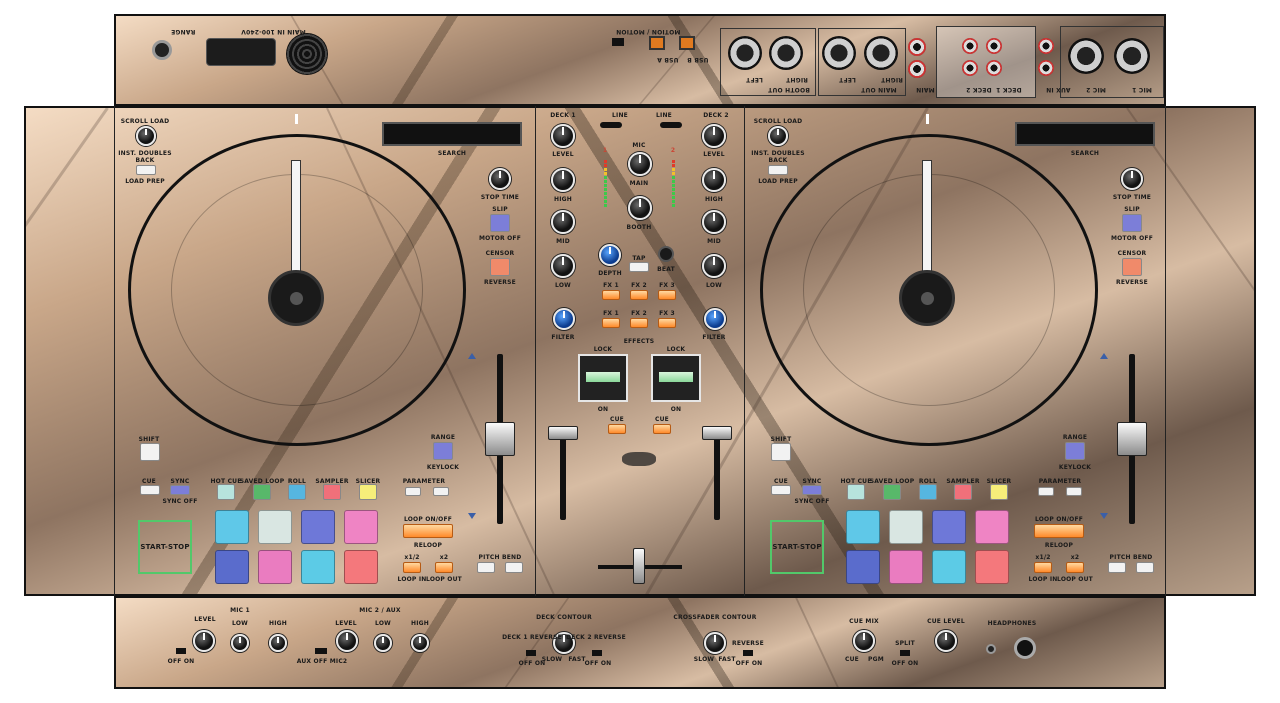 The height and width of the screenshot is (703, 1280). What do you see at coordinates (347, 641) in the screenshot?
I see `mic2-level-knob` at bounding box center [347, 641].